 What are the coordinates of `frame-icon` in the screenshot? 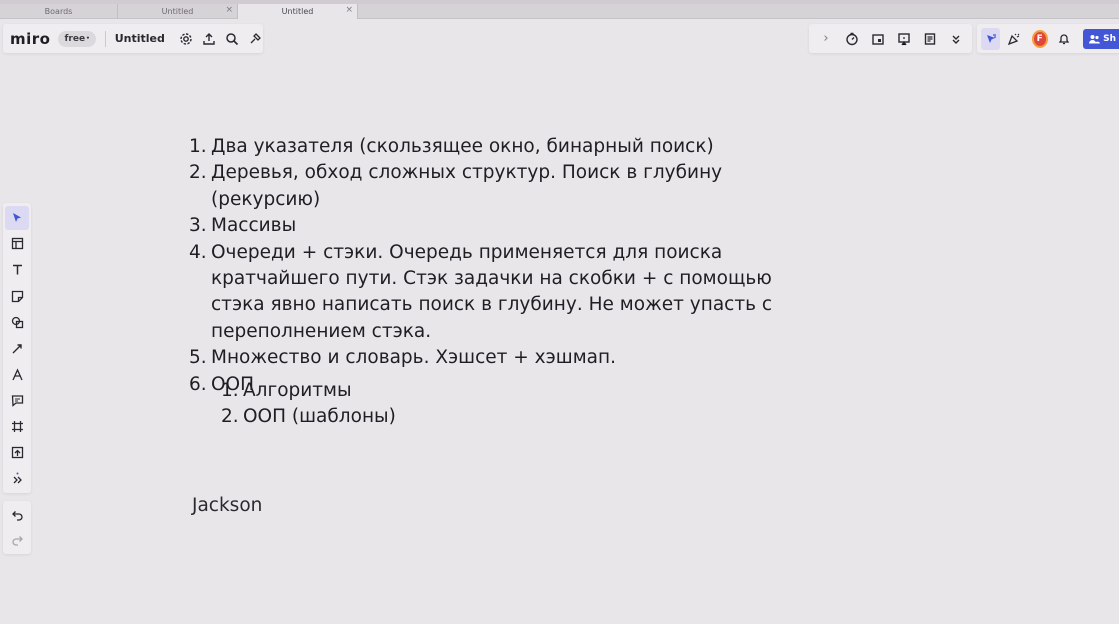 It's located at (17, 427).